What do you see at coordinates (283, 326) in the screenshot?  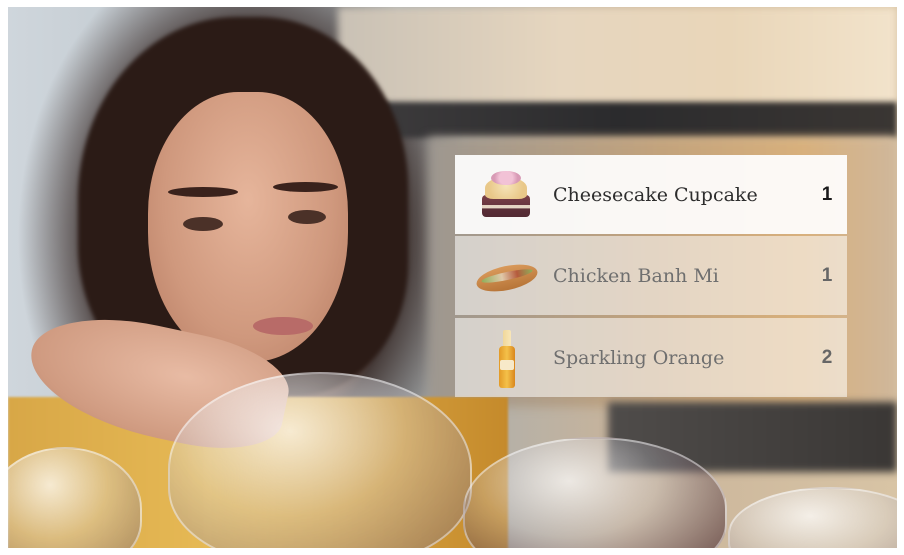 I see `woman-lips` at bounding box center [283, 326].